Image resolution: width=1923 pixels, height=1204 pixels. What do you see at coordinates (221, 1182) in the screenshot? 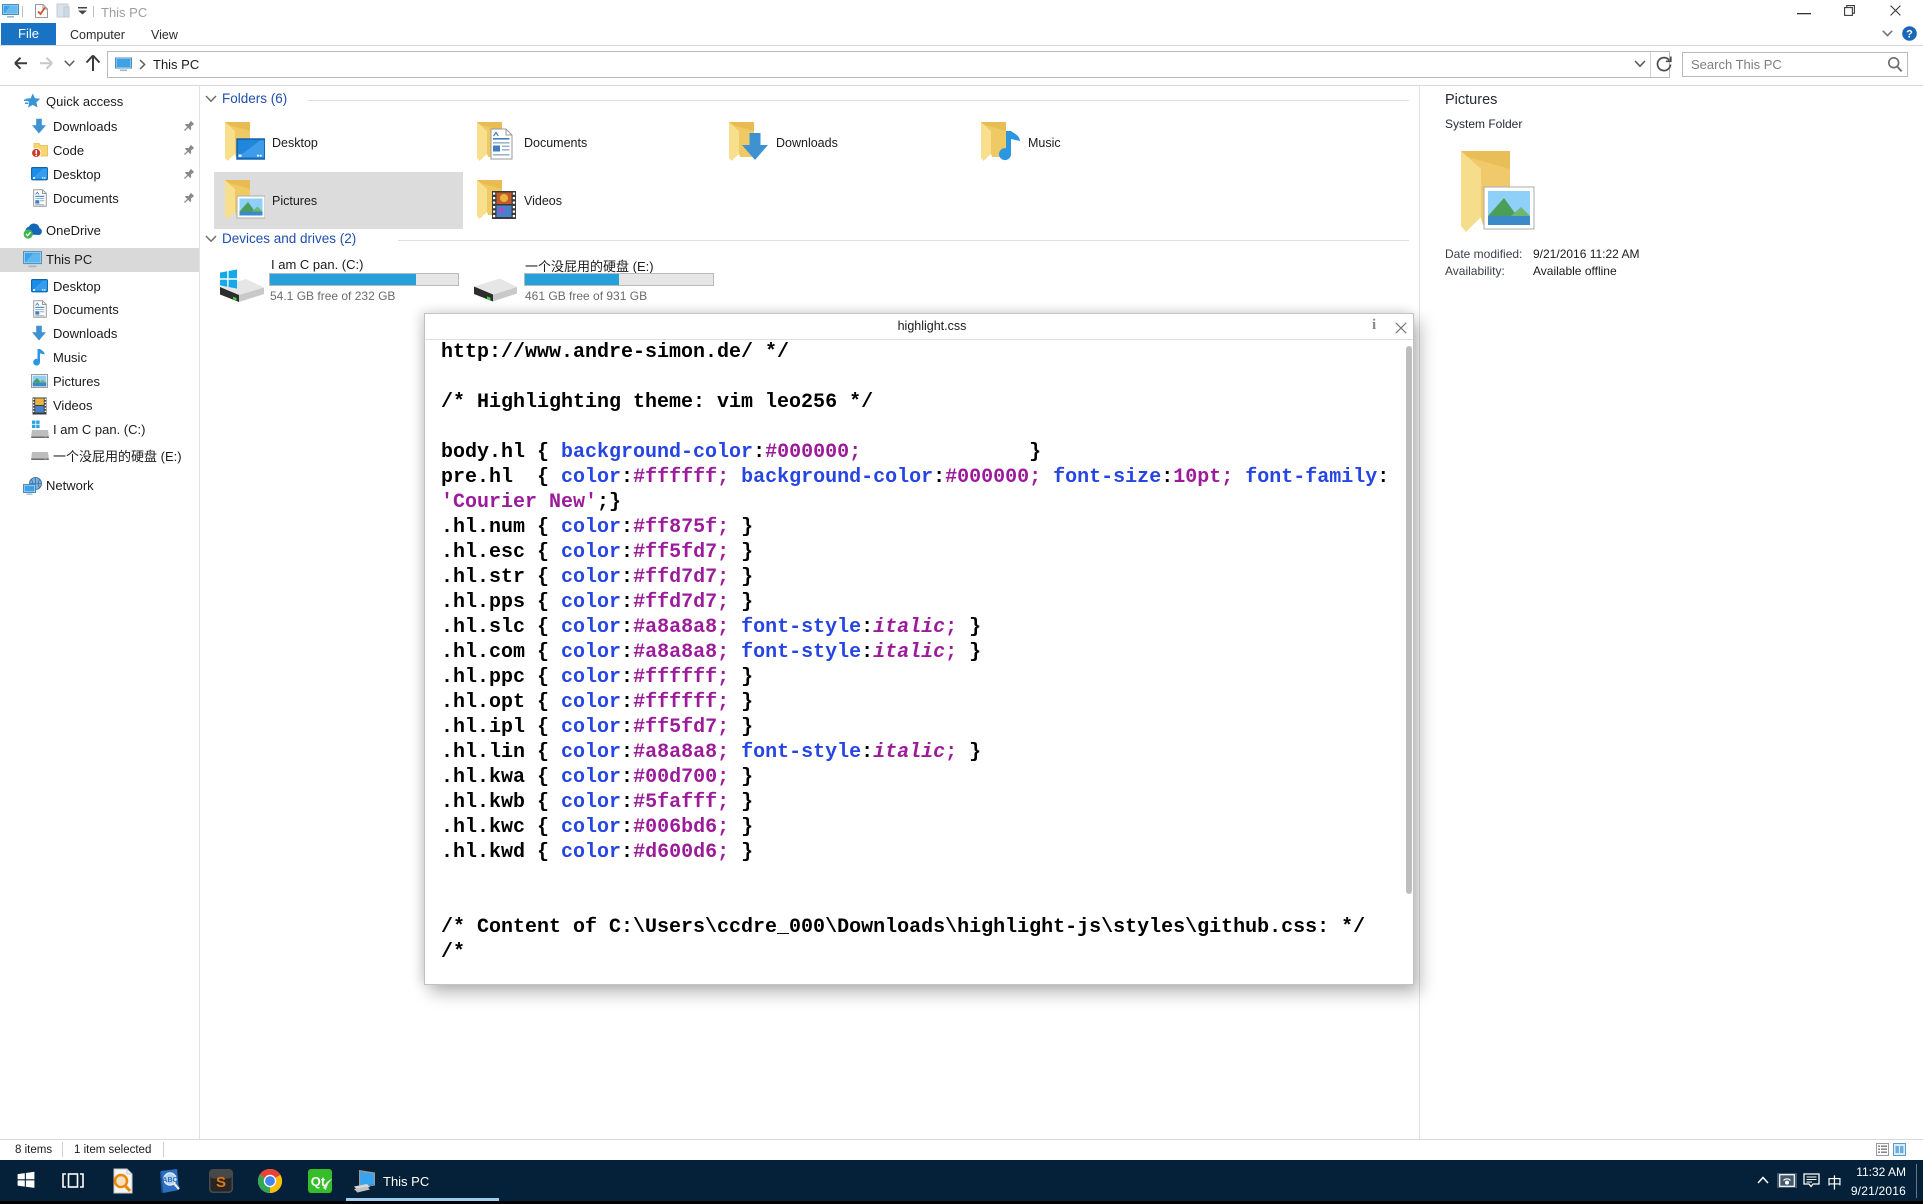
I see `svg-text: S` at bounding box center [221, 1182].